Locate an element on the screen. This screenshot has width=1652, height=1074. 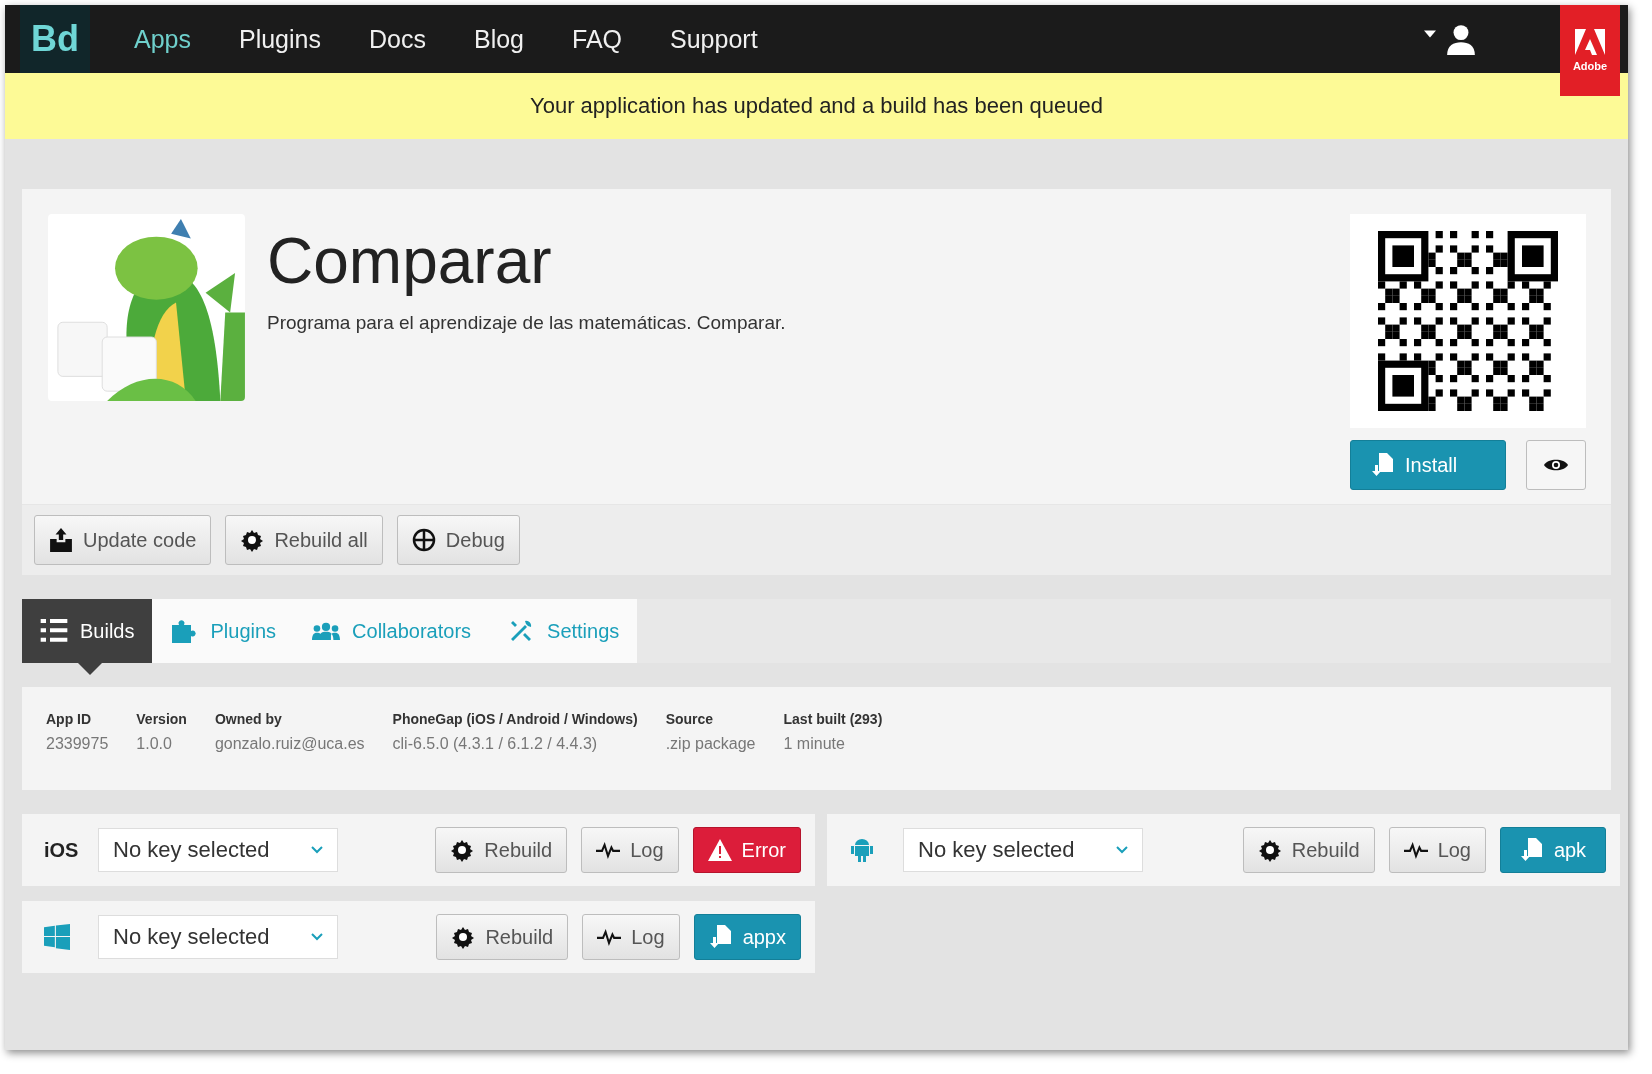
status-button: Error is located at coordinates (746, 850).